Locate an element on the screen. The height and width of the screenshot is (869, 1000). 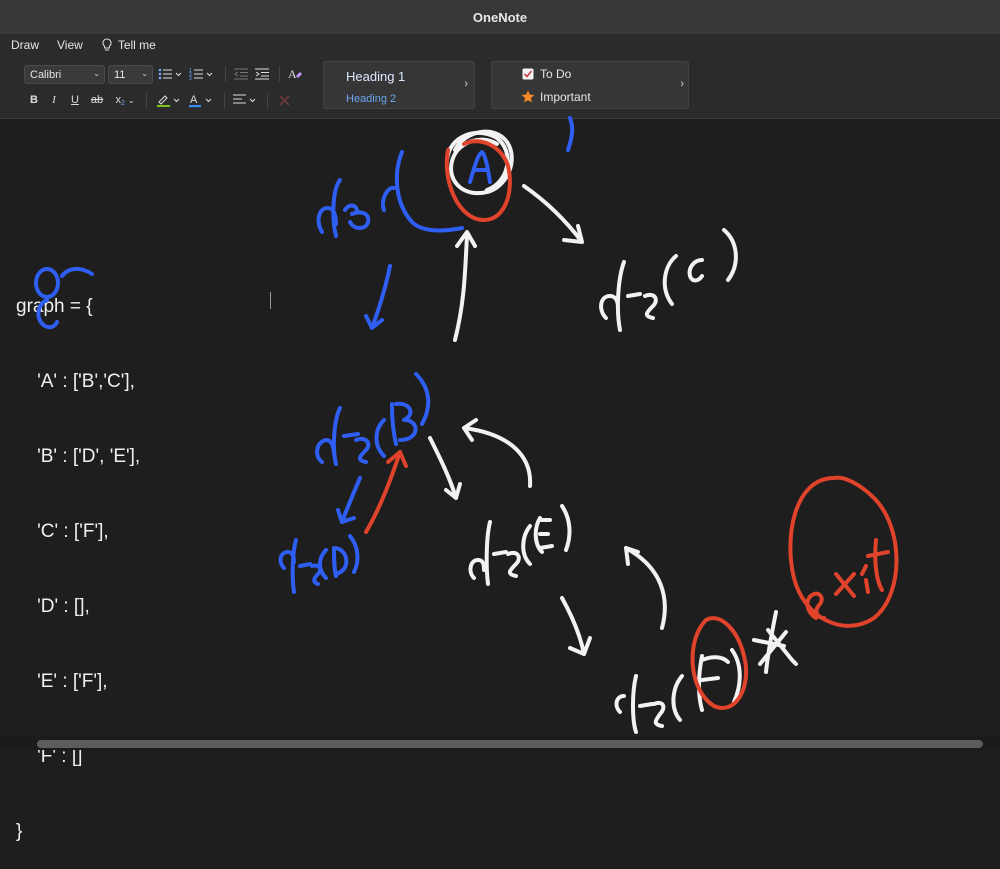
ink-letter-a is located at coordinates (480, 167).